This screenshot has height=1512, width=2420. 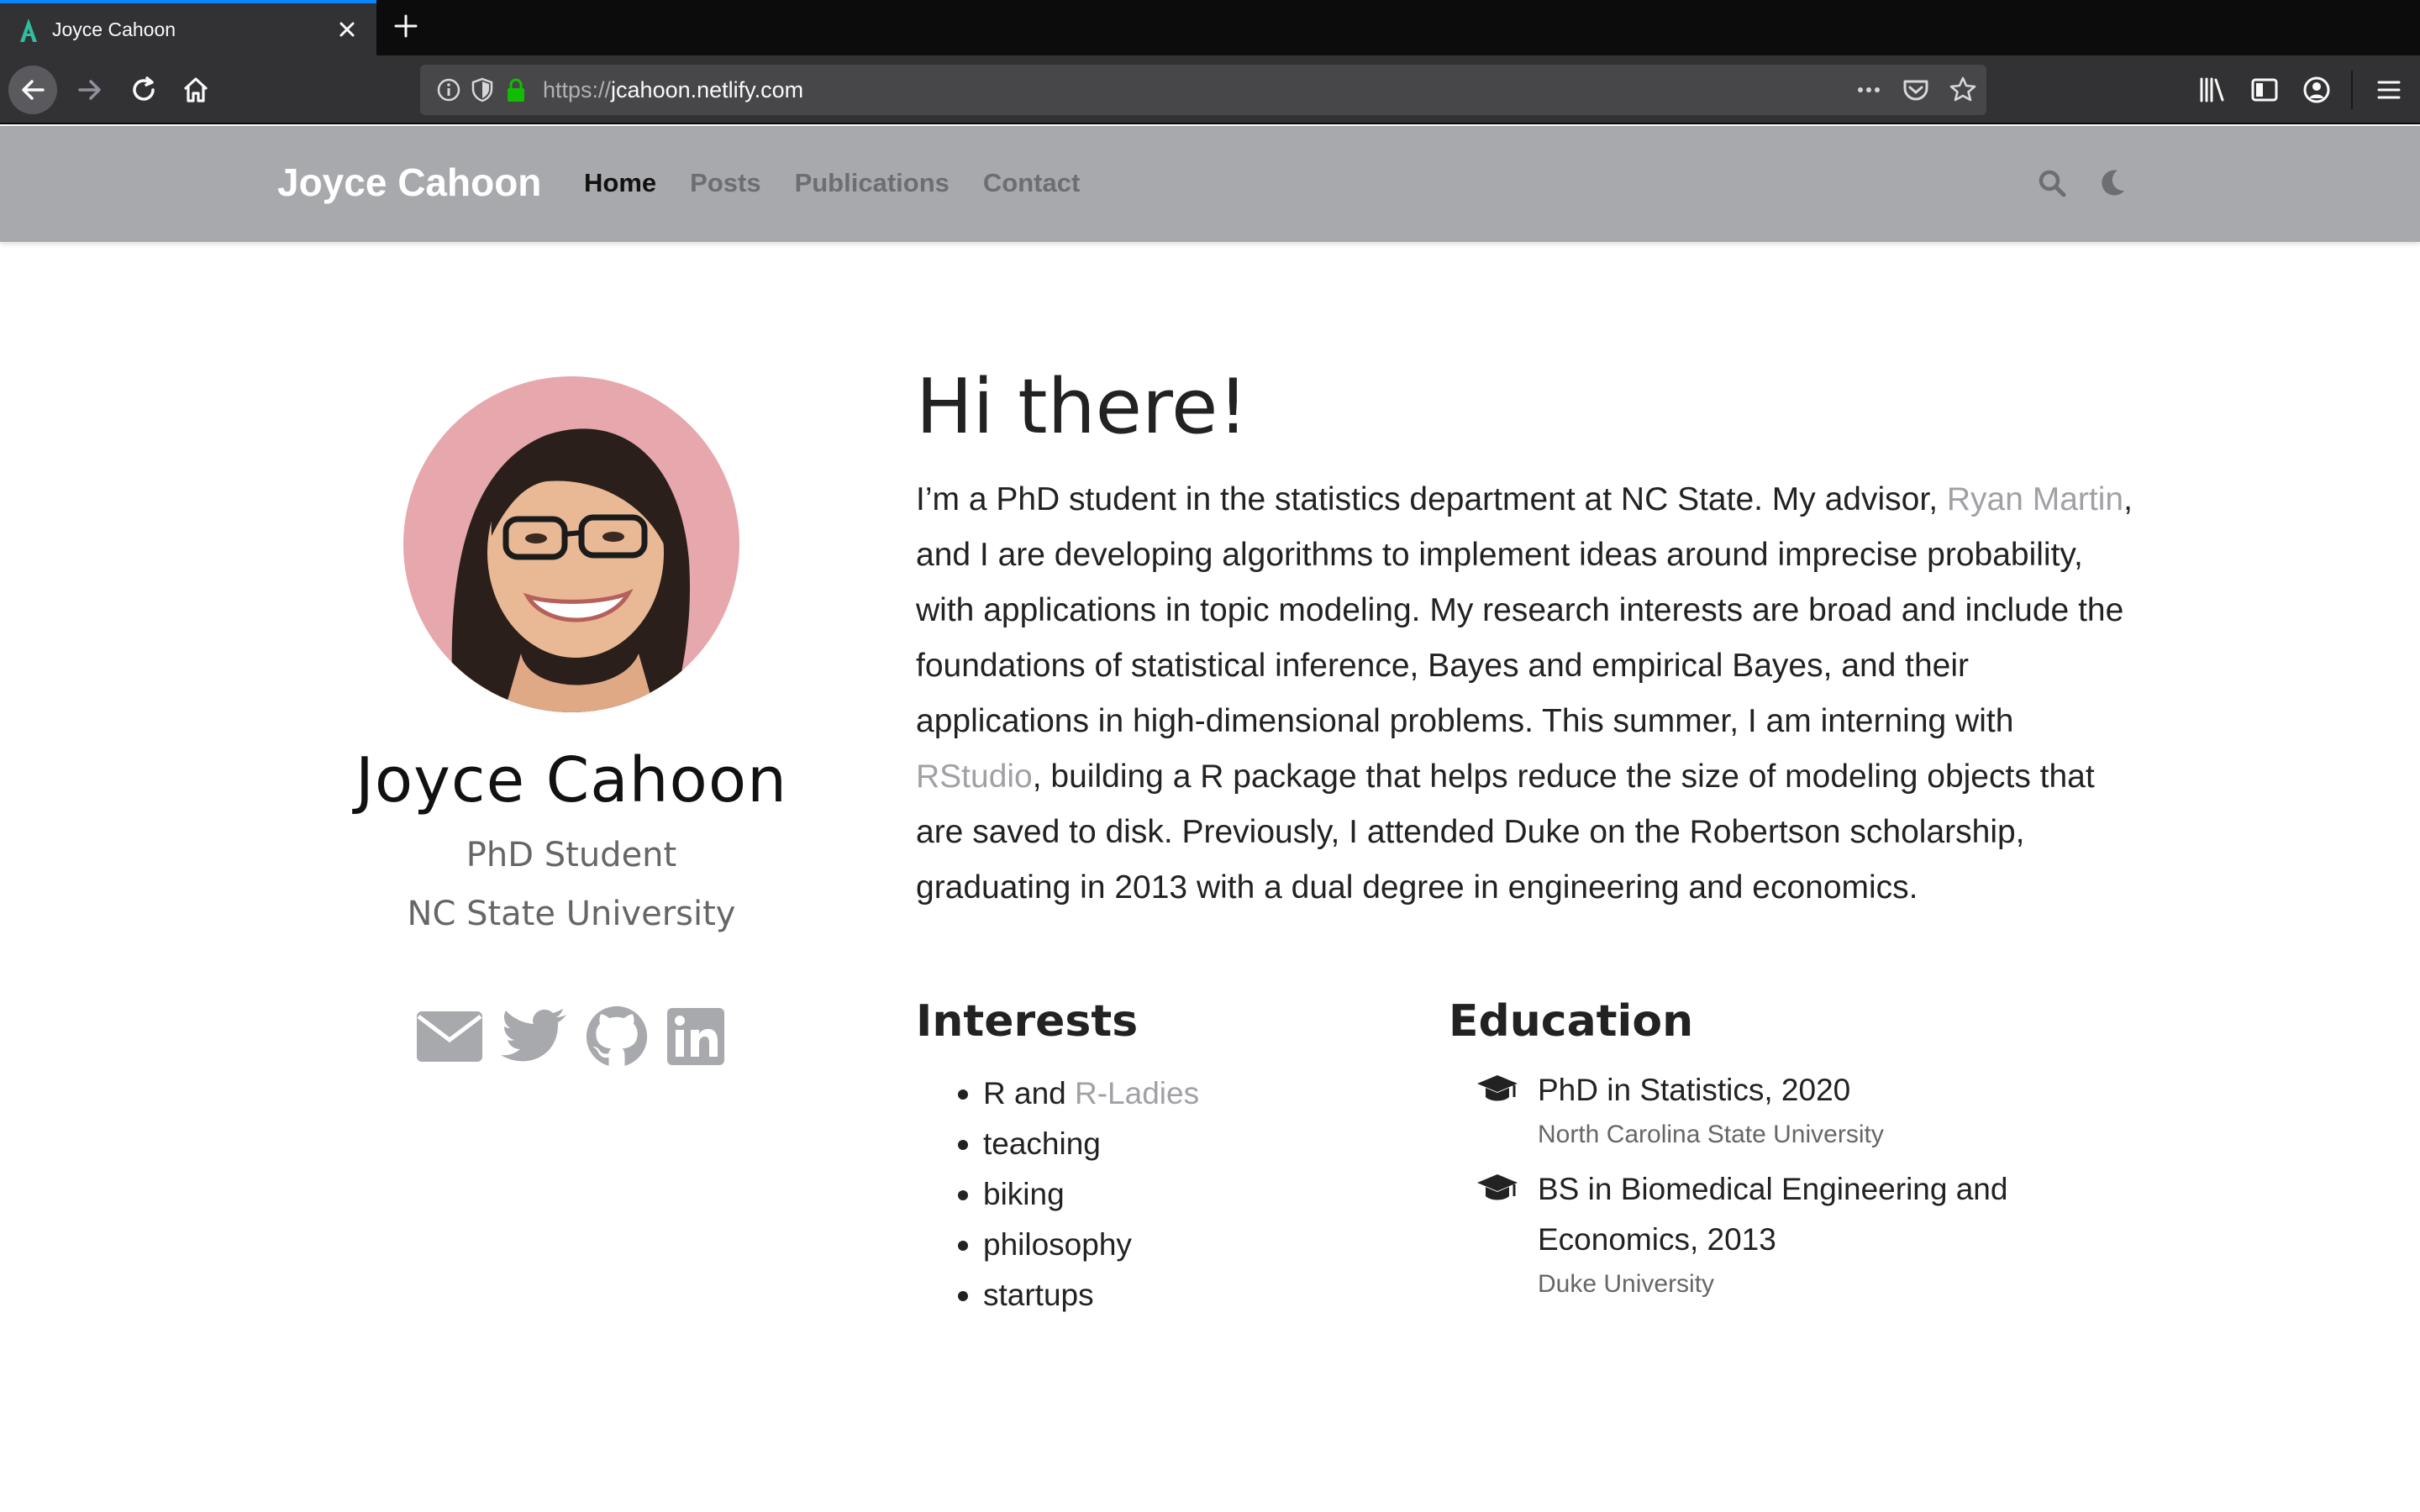 What do you see at coordinates (2389, 90) in the screenshot?
I see `hamburger-menu-icon` at bounding box center [2389, 90].